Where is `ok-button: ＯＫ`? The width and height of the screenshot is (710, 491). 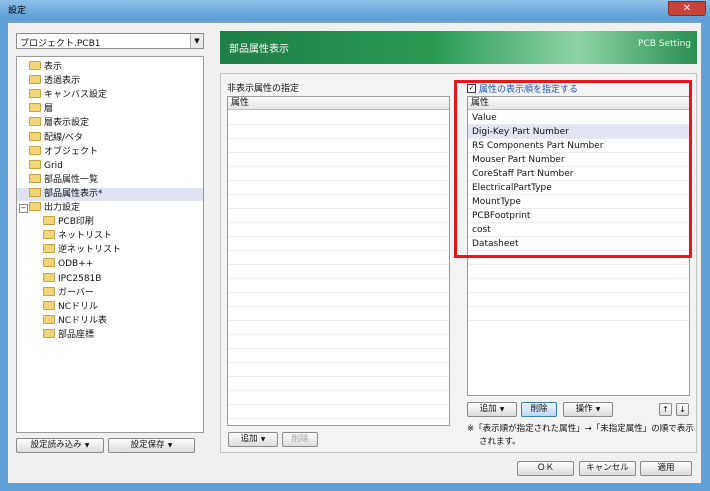
ok-button: ＯＫ is located at coordinates (545, 468).